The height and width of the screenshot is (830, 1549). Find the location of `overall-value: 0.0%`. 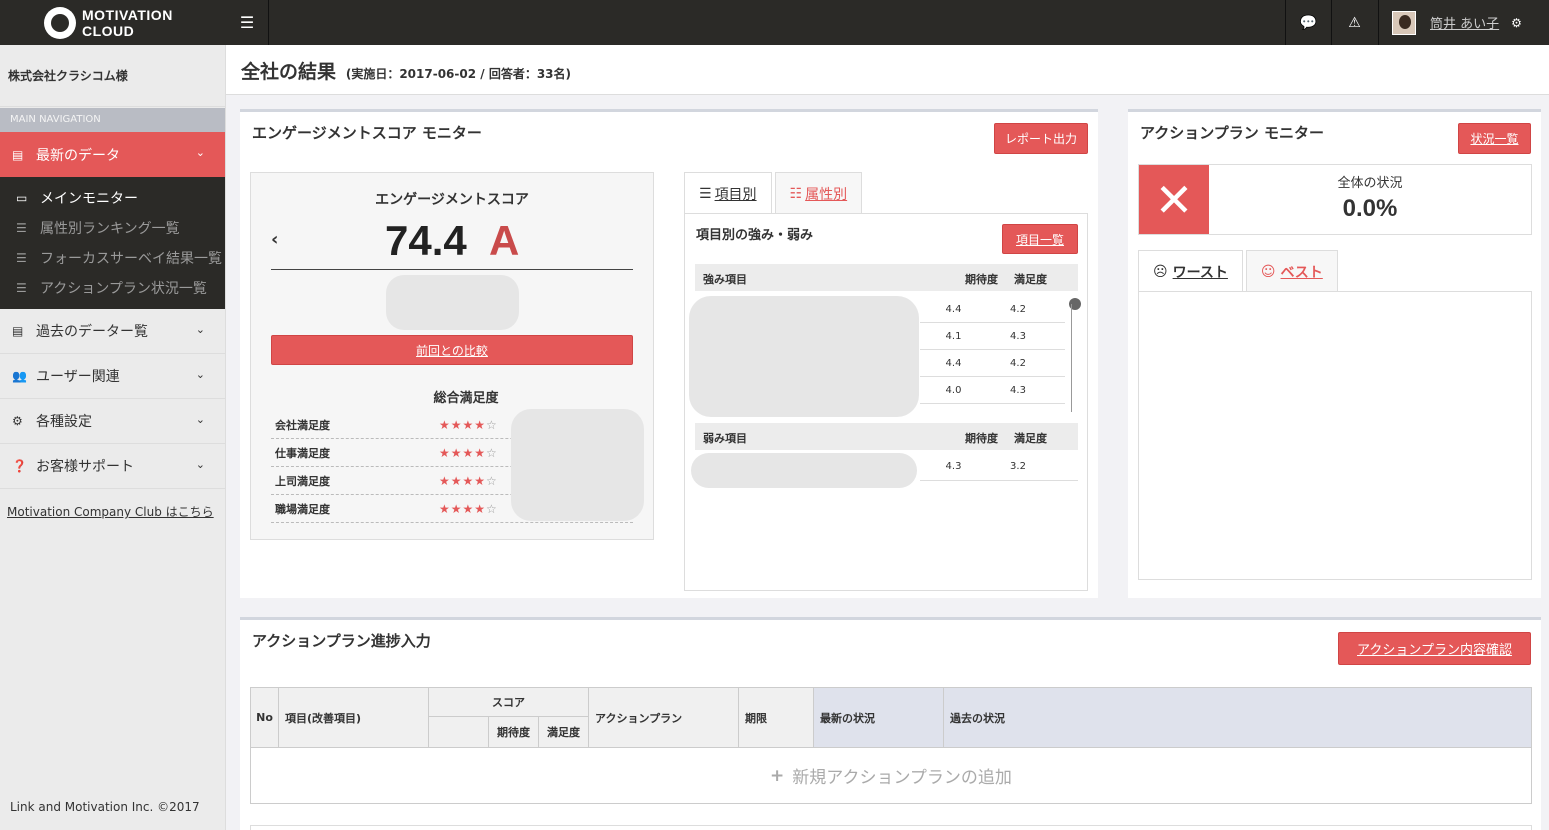

overall-value: 0.0% is located at coordinates (1370, 208).